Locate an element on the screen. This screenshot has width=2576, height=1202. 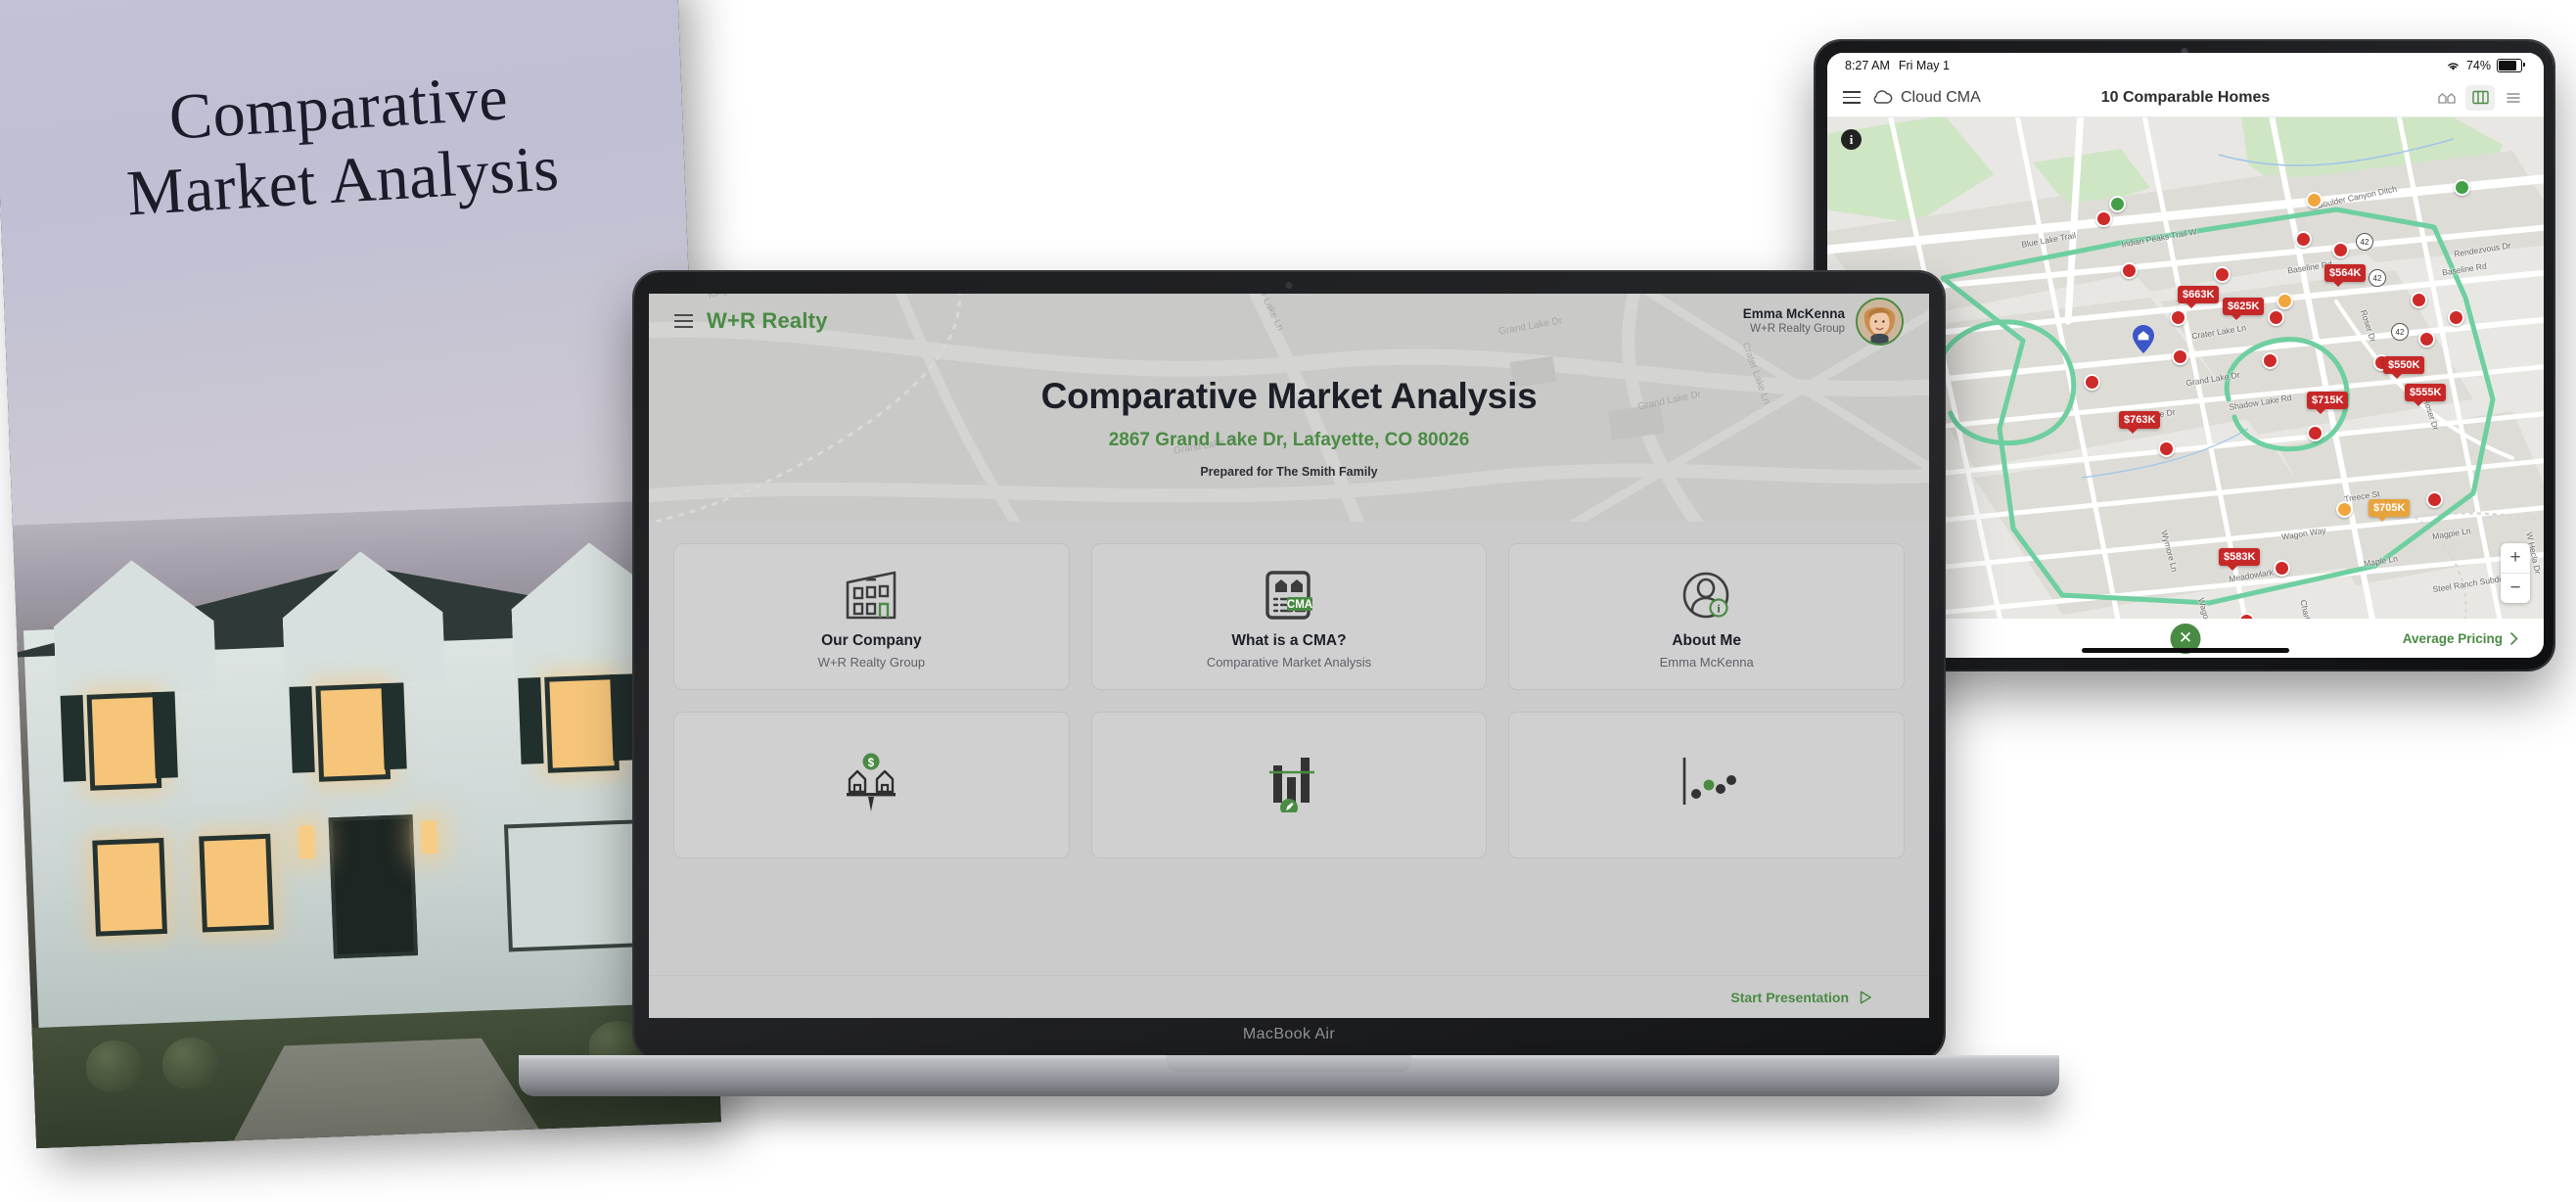
app-footer: Start Presentation is located at coordinates (1289, 996).